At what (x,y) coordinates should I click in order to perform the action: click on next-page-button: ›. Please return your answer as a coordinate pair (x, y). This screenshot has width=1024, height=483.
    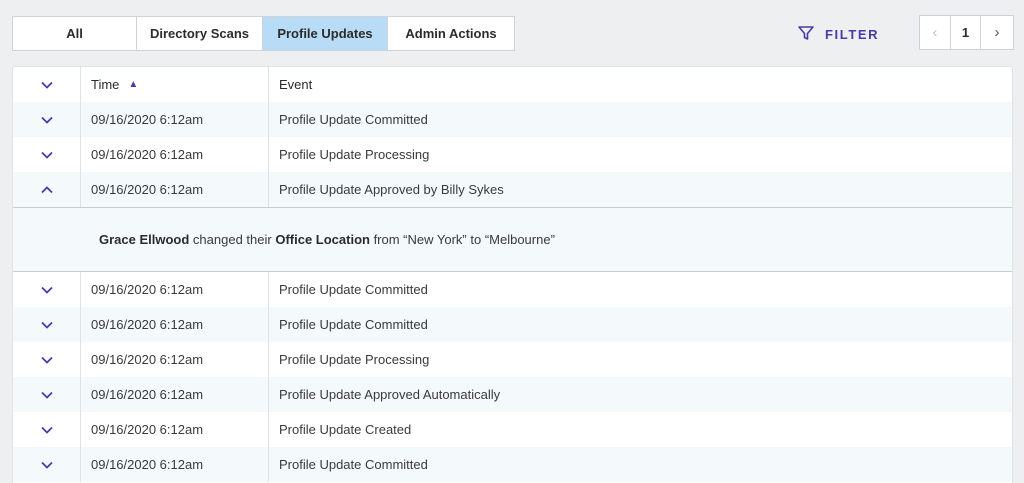
    Looking at the image, I should click on (997, 32).